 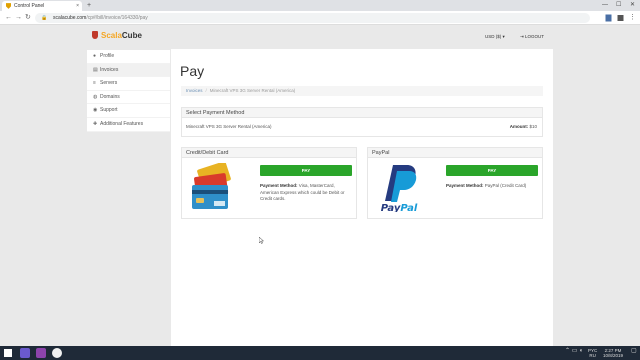 I want to click on tab-title: Control Panel, so click(x=29, y=6).